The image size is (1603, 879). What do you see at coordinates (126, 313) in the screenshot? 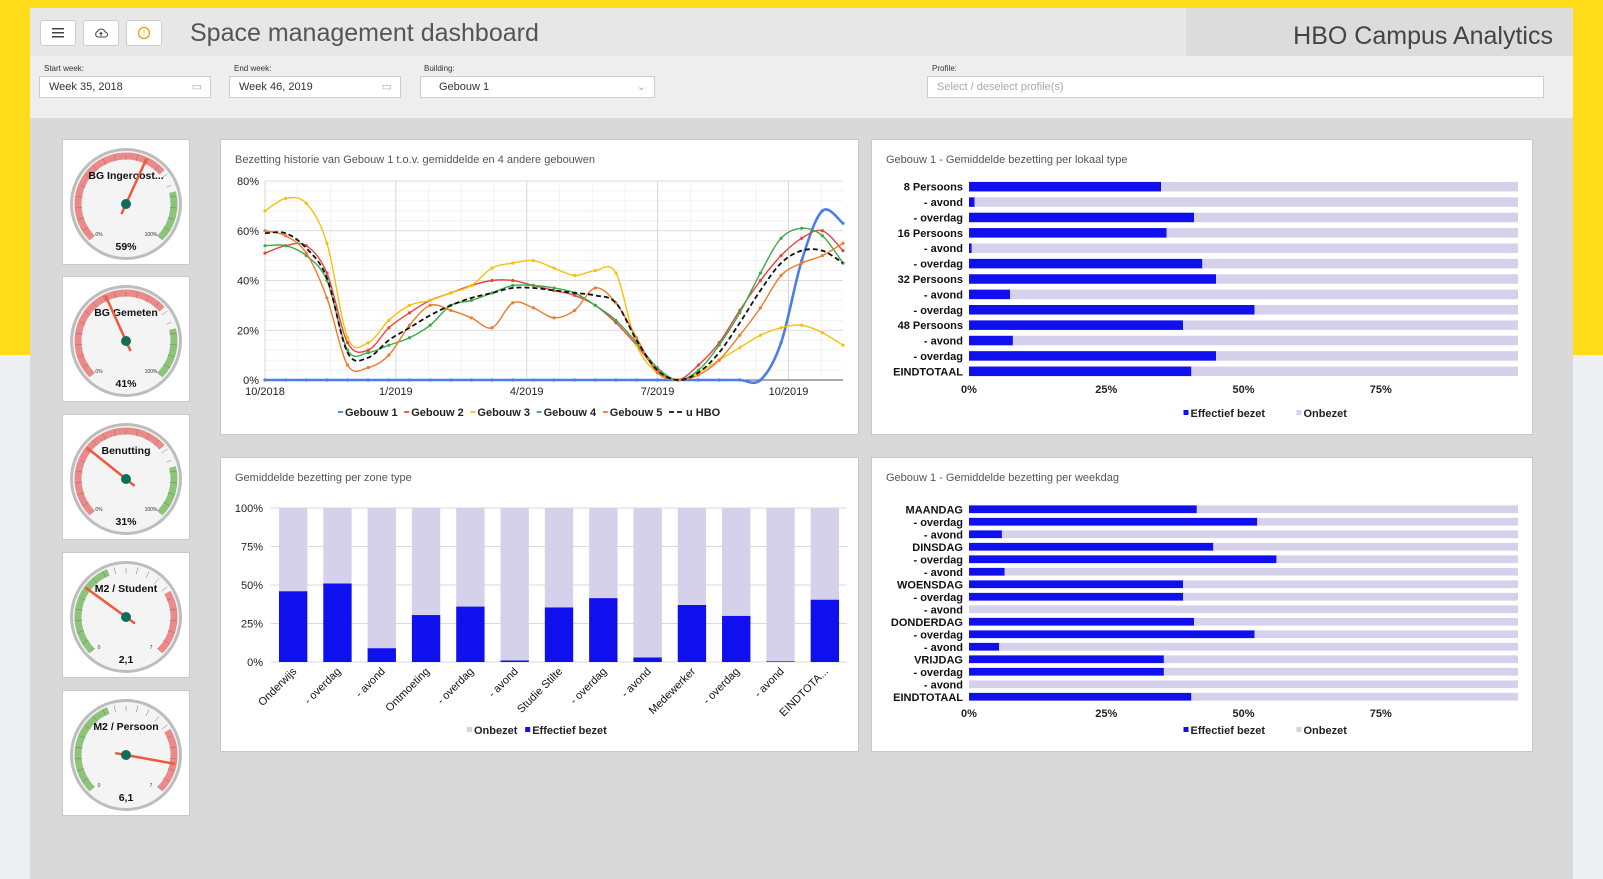
I see `gauge-title: BG Gemeten` at bounding box center [126, 313].